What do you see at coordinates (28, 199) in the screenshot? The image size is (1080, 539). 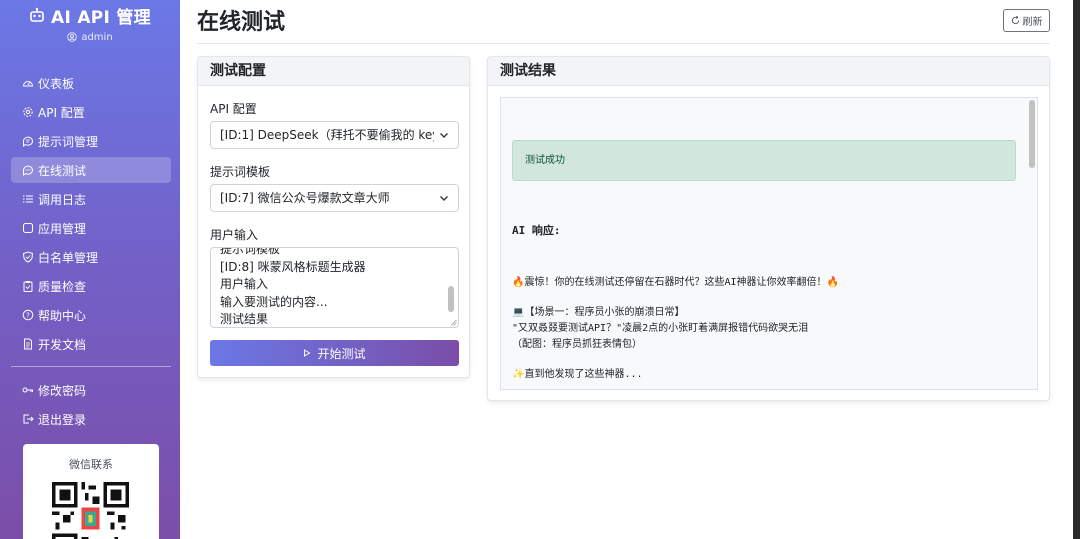 I see `list-icon` at bounding box center [28, 199].